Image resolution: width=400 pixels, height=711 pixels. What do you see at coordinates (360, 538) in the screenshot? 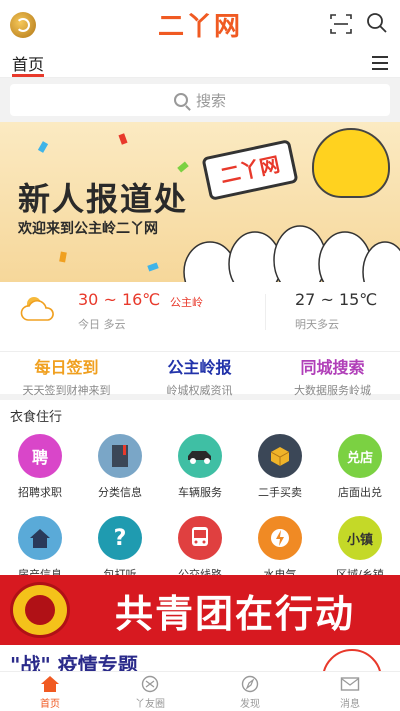
I see `town-icon: 小镇` at bounding box center [360, 538].